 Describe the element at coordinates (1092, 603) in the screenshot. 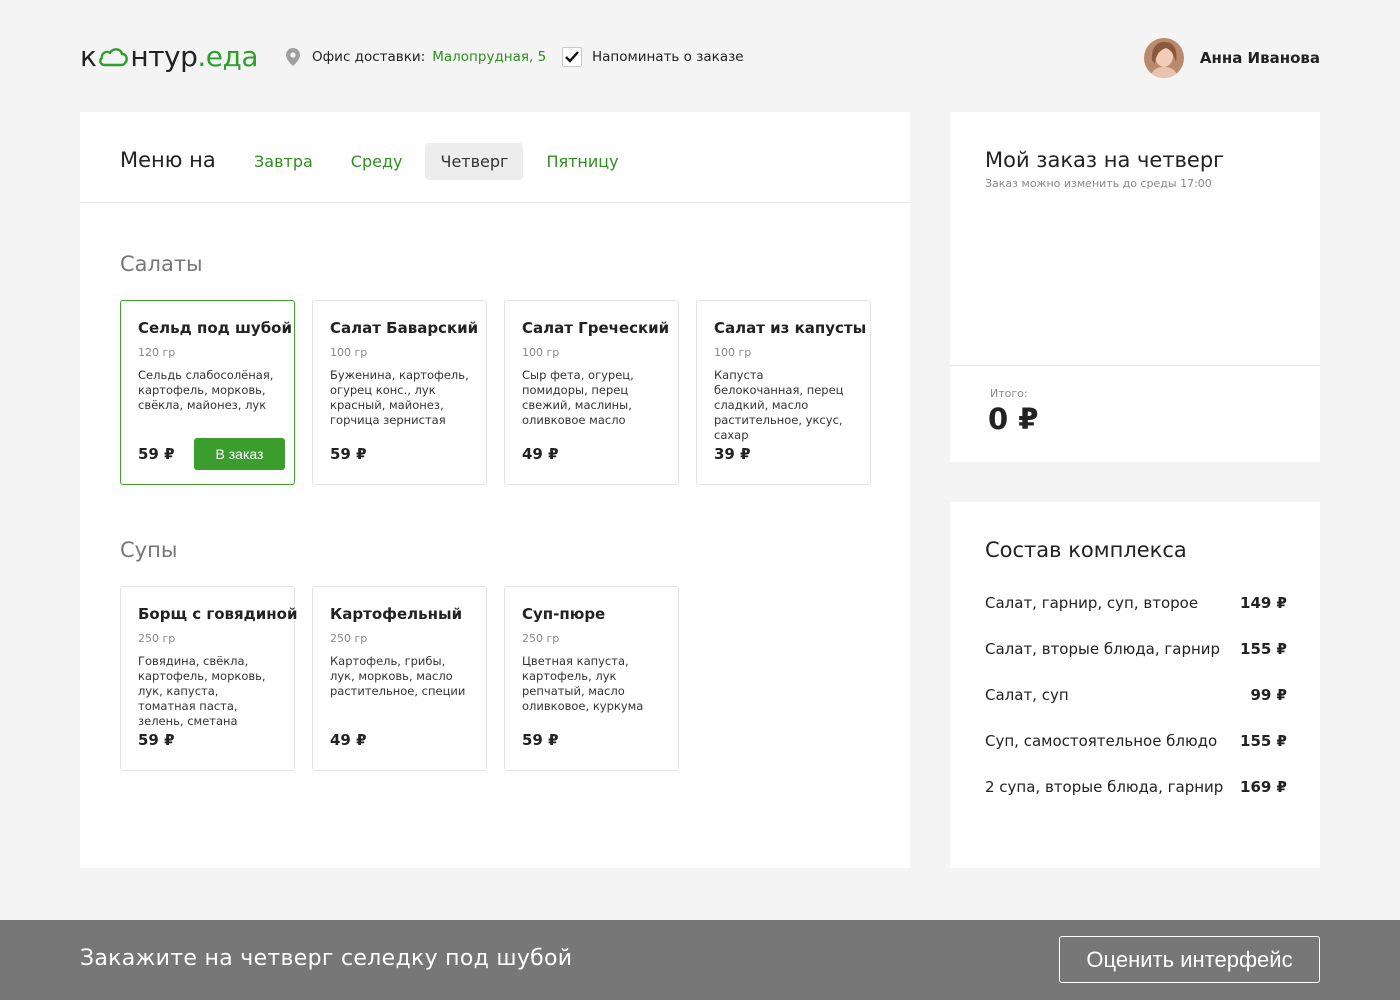

I see `complex-label: Салат, гарнир, суп, второе` at that location.